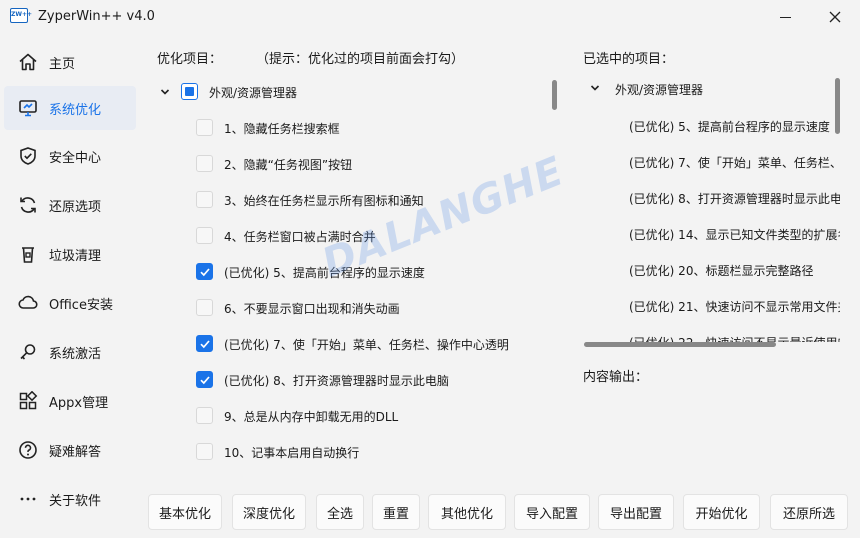  What do you see at coordinates (809, 512) in the screenshot?
I see `restore-selected-button: 还原所选` at bounding box center [809, 512].